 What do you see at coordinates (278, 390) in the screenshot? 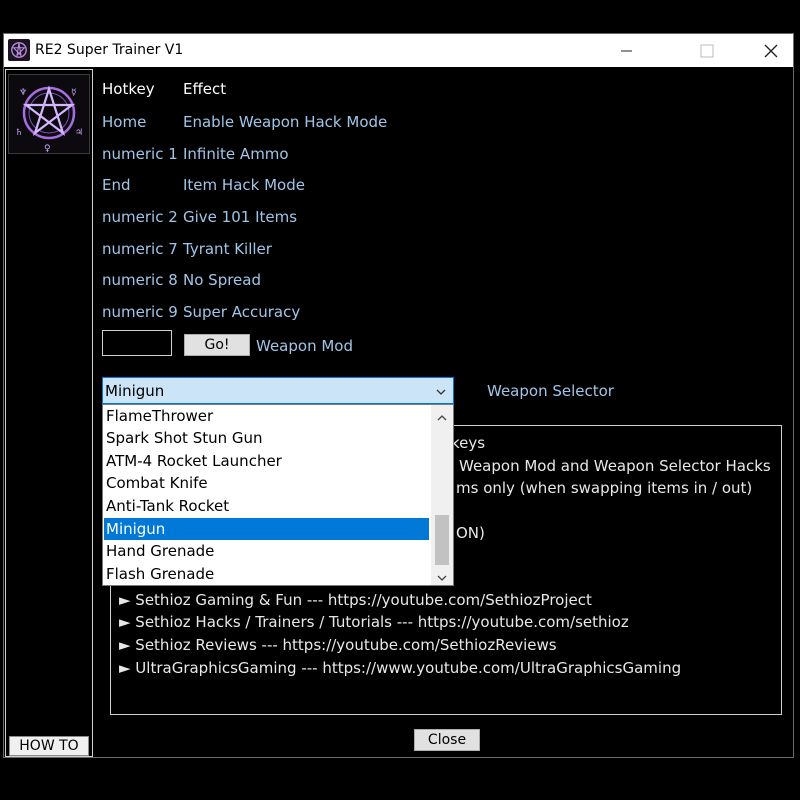
I see `weapon-selector-dropdown: Minigun` at bounding box center [278, 390].